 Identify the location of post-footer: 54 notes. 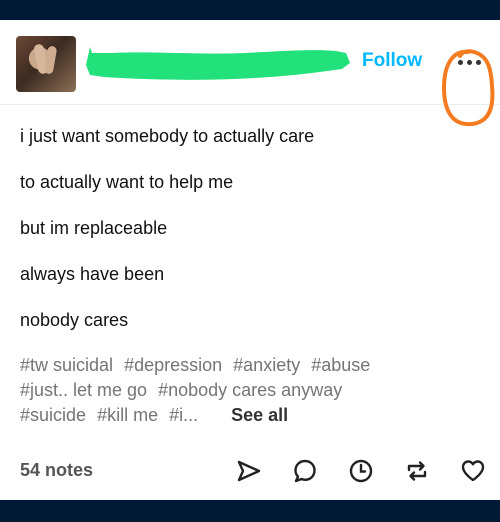
(250, 474).